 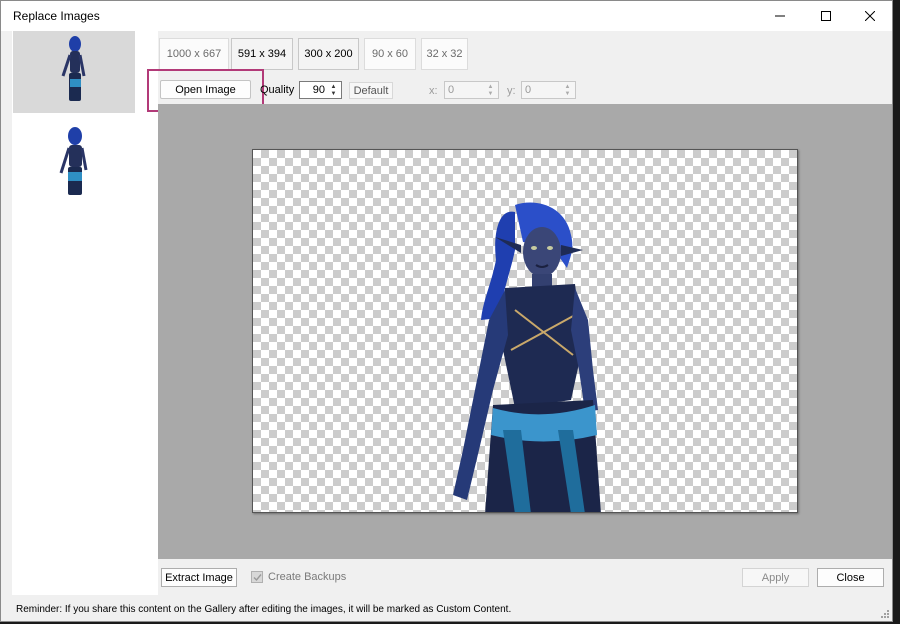 I want to click on maximize-icon, so click(x=826, y=16).